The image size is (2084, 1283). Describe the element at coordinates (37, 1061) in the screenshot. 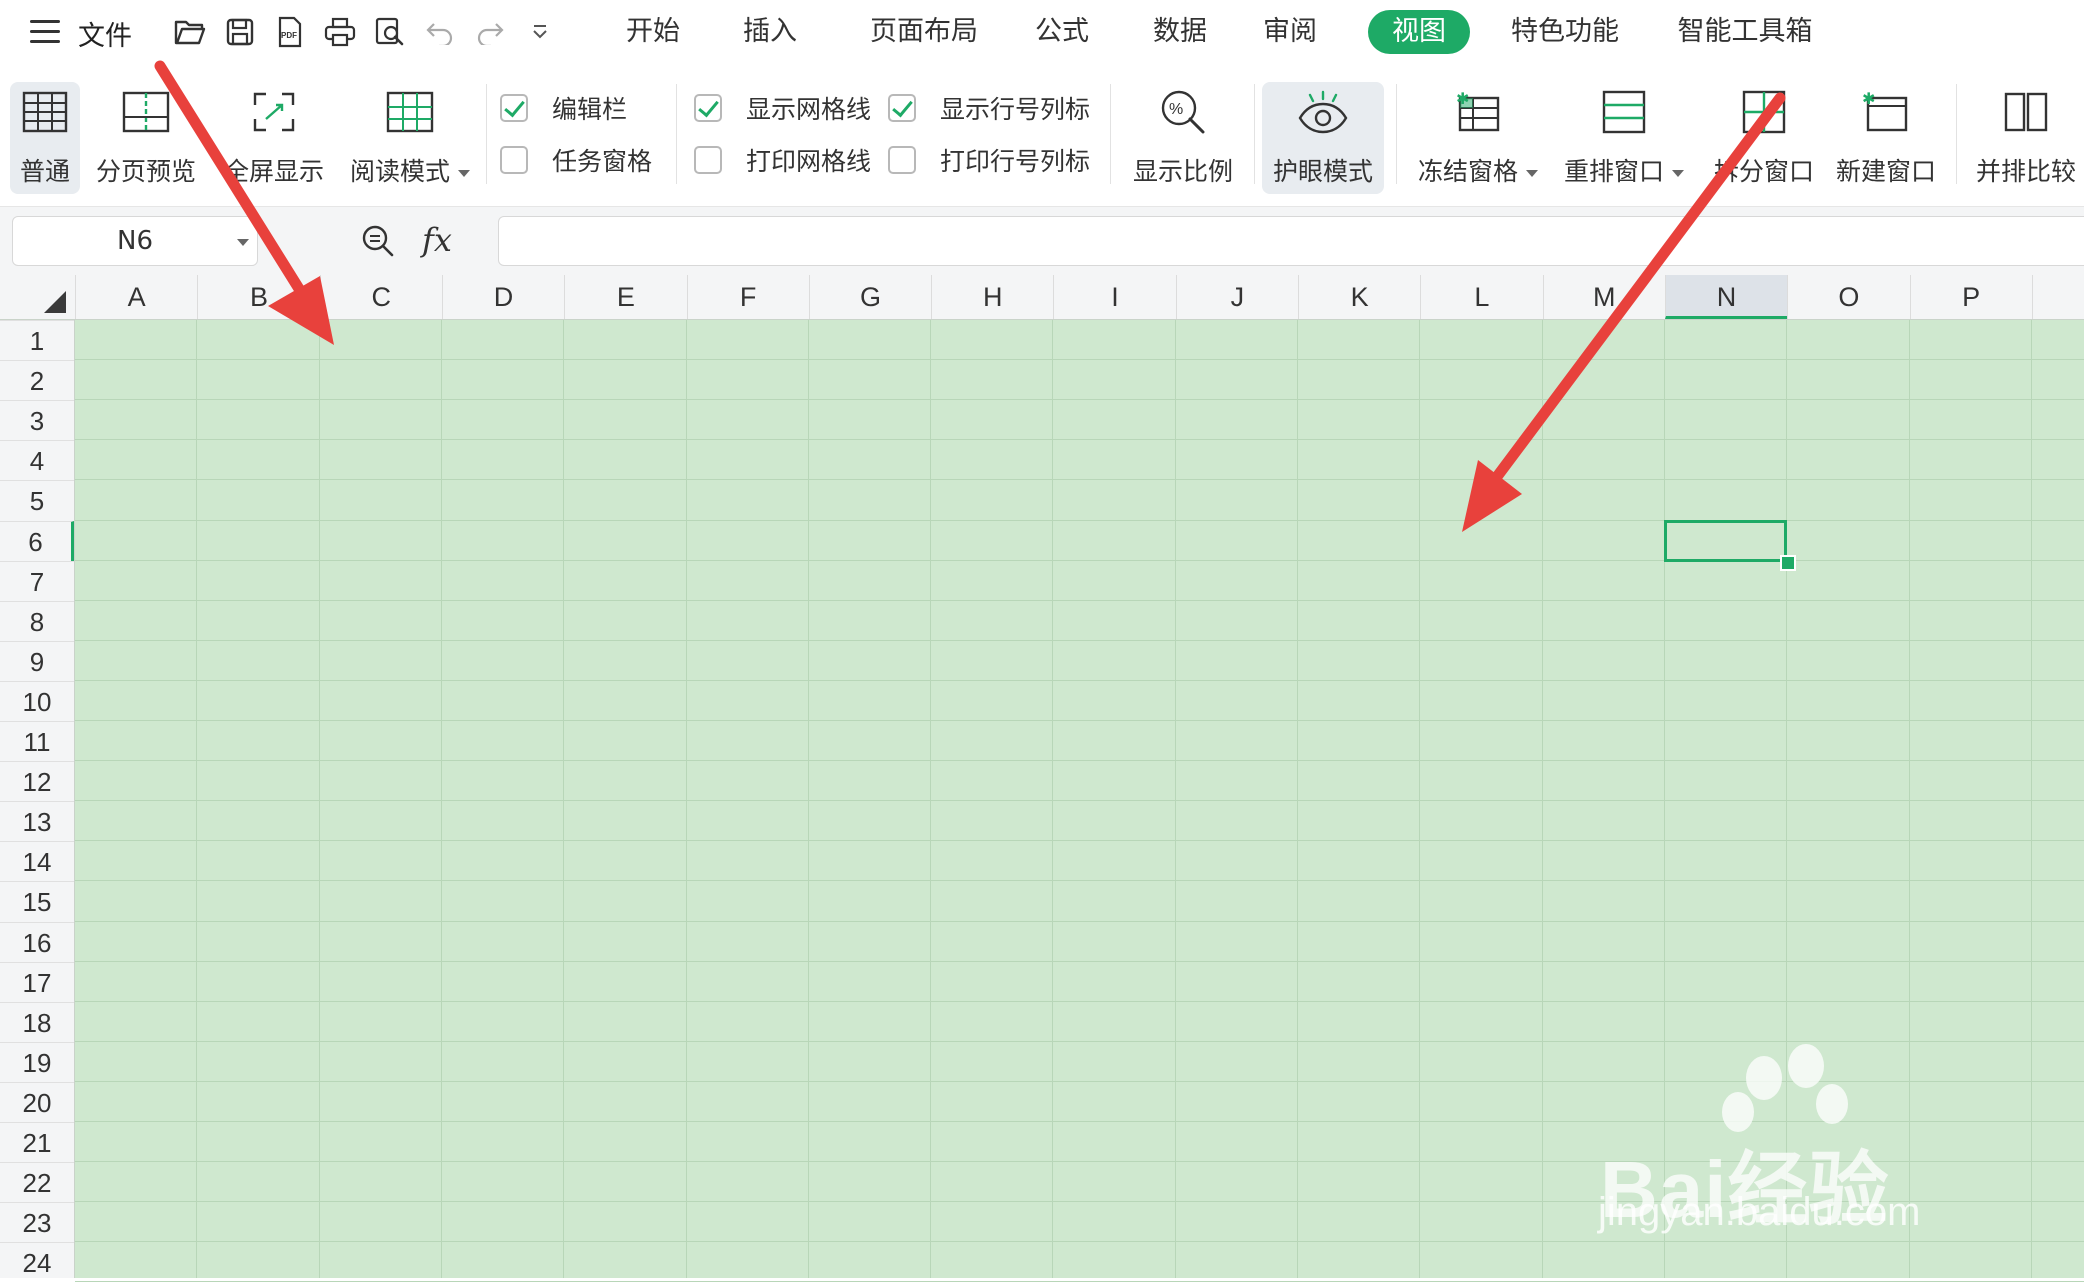

I see `row-header-19: 19` at that location.